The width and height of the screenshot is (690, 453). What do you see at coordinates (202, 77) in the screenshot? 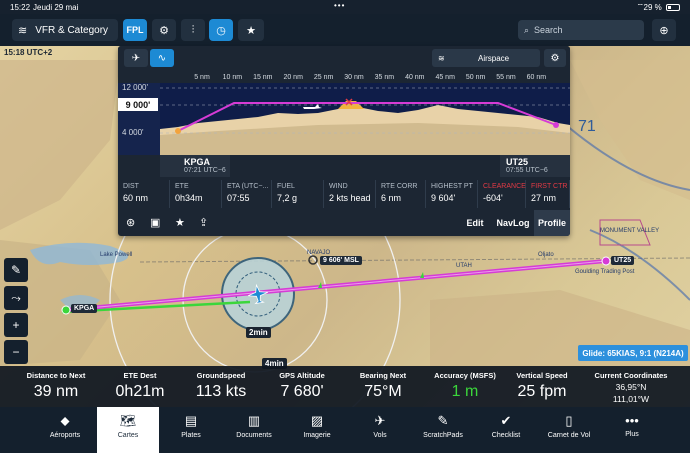
I see `scale-tick: 5 nm` at bounding box center [202, 77].